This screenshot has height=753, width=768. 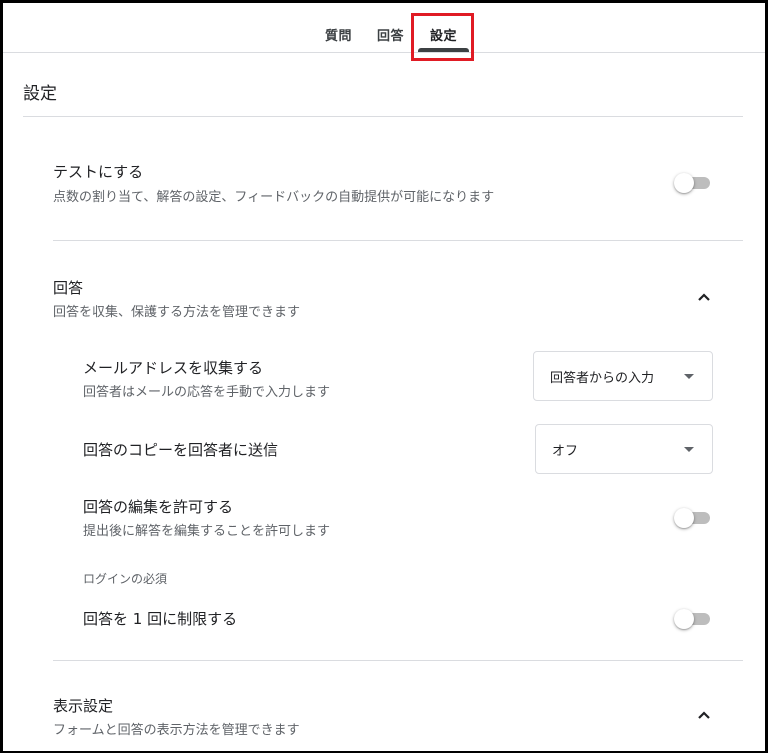 I want to click on tab-responses: 回答, so click(x=390, y=34).